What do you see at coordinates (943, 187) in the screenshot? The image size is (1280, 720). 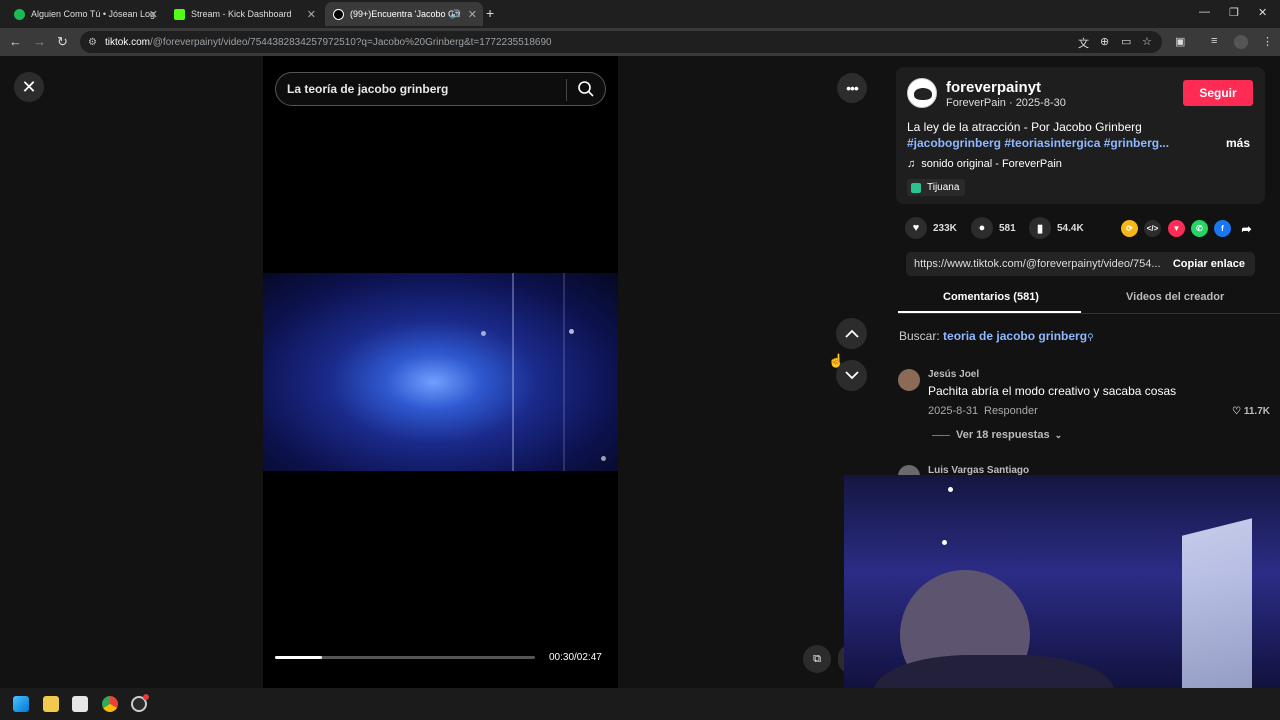 I see `location-label: Tijuana` at bounding box center [943, 187].